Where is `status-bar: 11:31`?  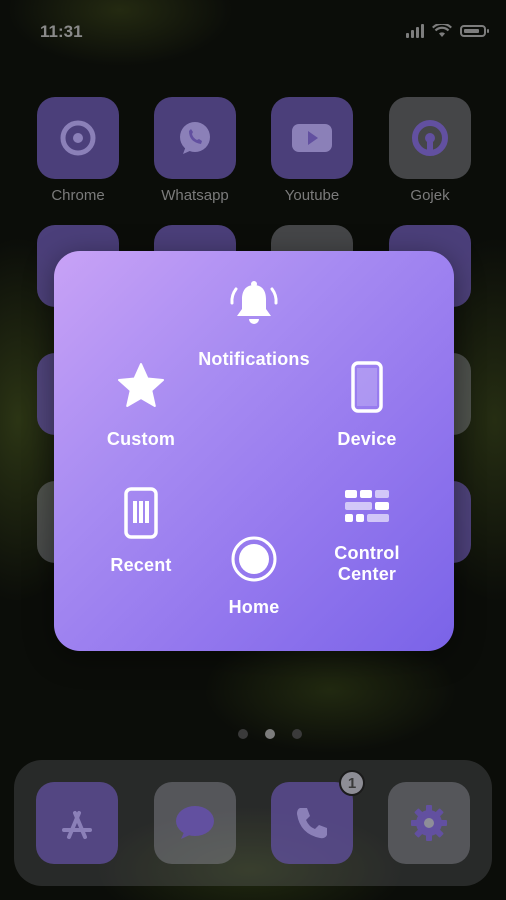 status-bar: 11:31 is located at coordinates (253, 32).